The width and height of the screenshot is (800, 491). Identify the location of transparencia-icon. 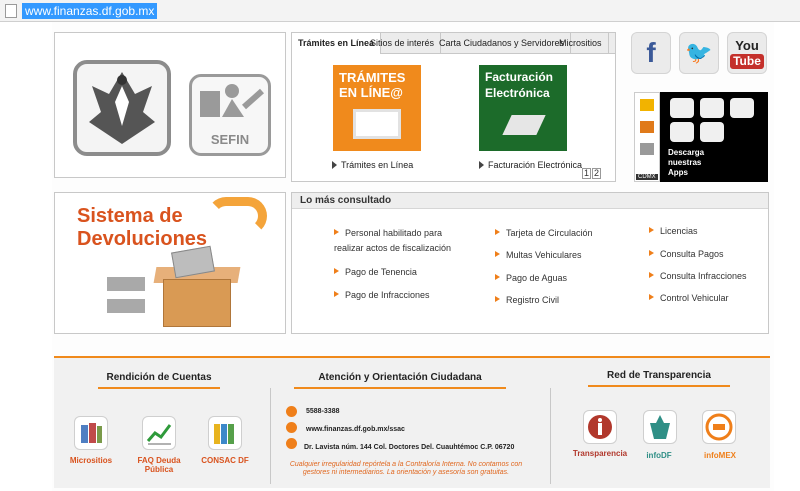
(600, 427).